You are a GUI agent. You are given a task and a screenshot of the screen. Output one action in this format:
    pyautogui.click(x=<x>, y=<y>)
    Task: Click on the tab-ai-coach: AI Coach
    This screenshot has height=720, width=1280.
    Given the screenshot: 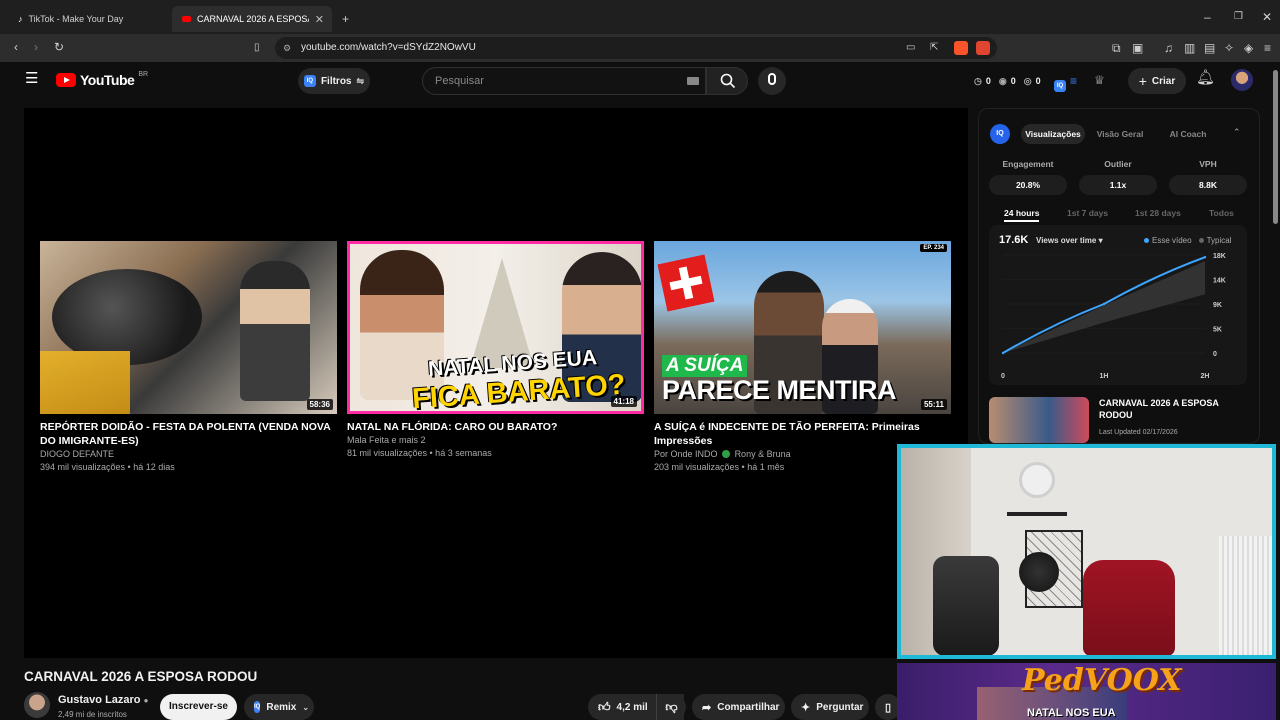 What is the action you would take?
    pyautogui.click(x=1188, y=134)
    